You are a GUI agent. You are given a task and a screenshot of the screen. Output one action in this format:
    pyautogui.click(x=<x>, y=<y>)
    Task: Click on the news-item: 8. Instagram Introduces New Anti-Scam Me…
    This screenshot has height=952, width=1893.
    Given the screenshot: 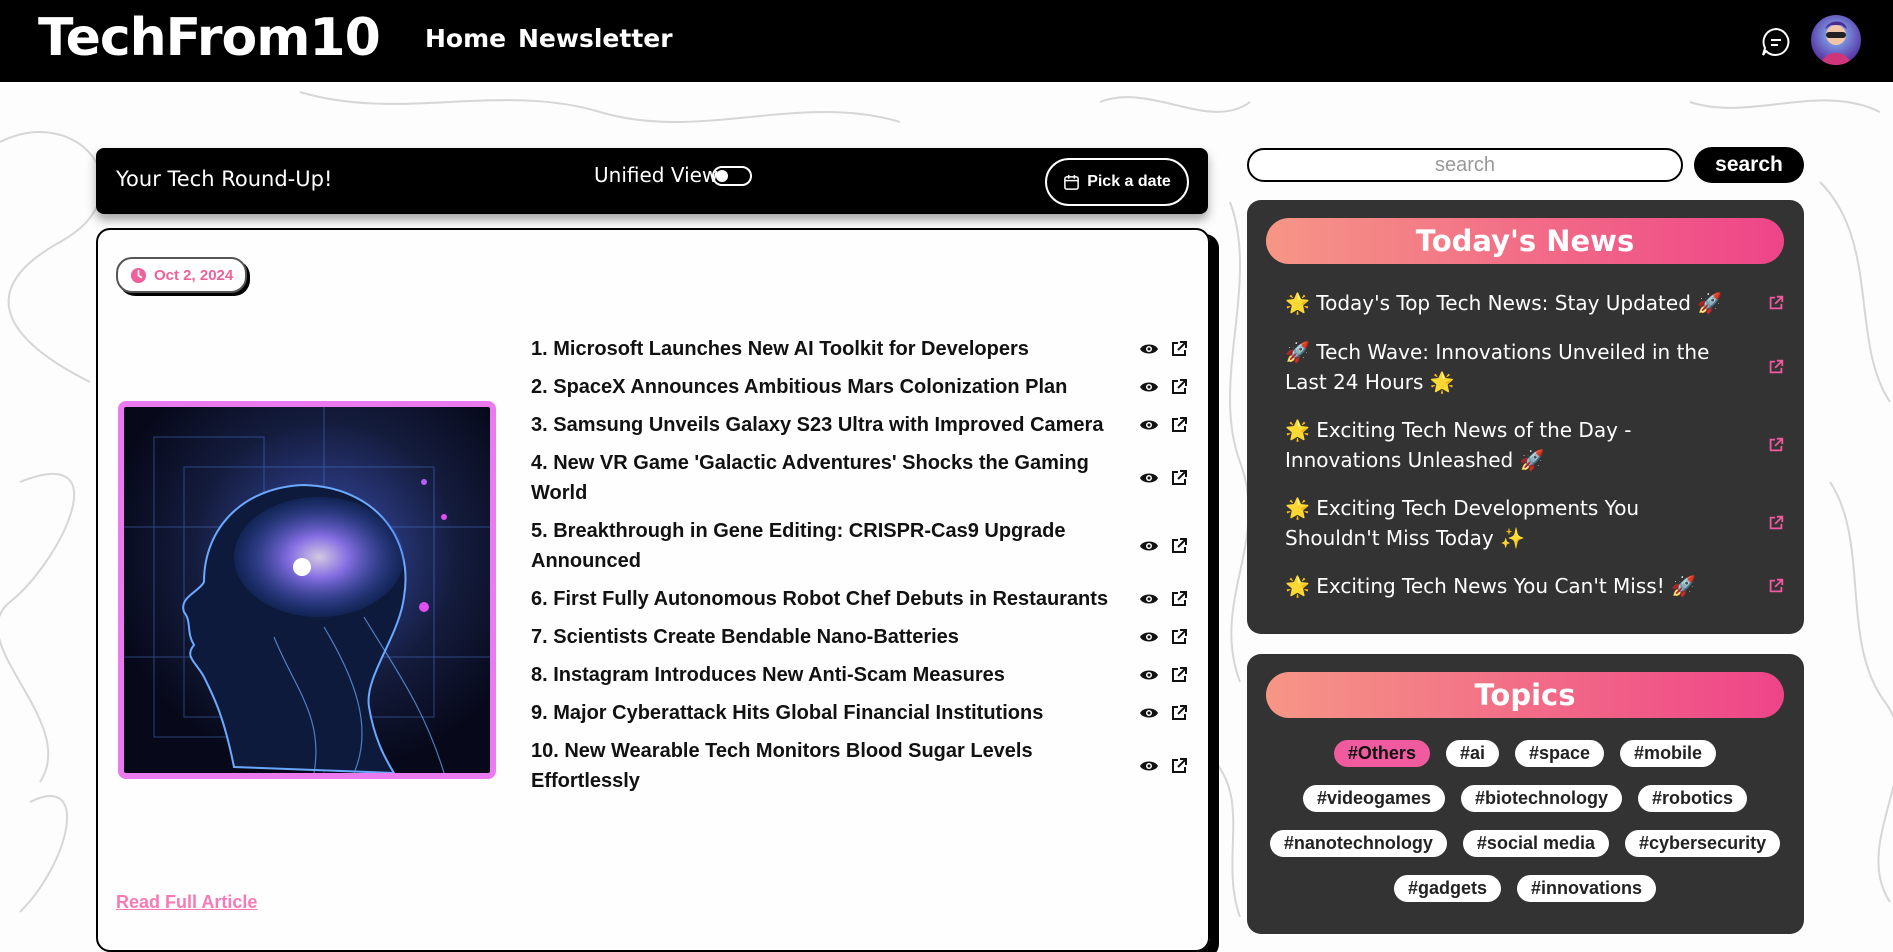 What is the action you would take?
    pyautogui.click(x=876, y=675)
    